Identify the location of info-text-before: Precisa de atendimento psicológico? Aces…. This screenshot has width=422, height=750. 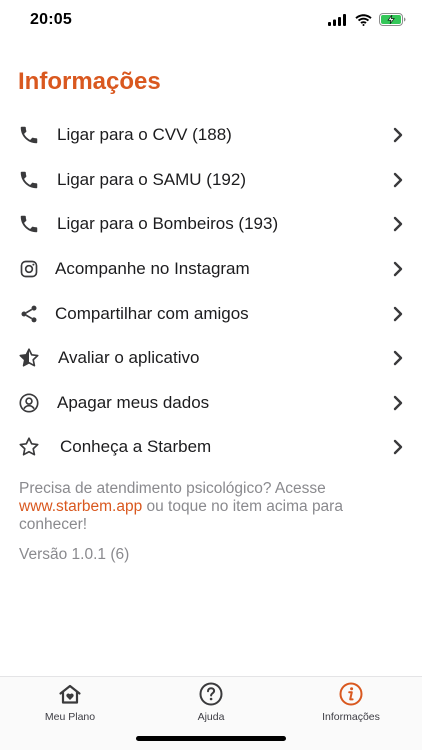
(172, 488).